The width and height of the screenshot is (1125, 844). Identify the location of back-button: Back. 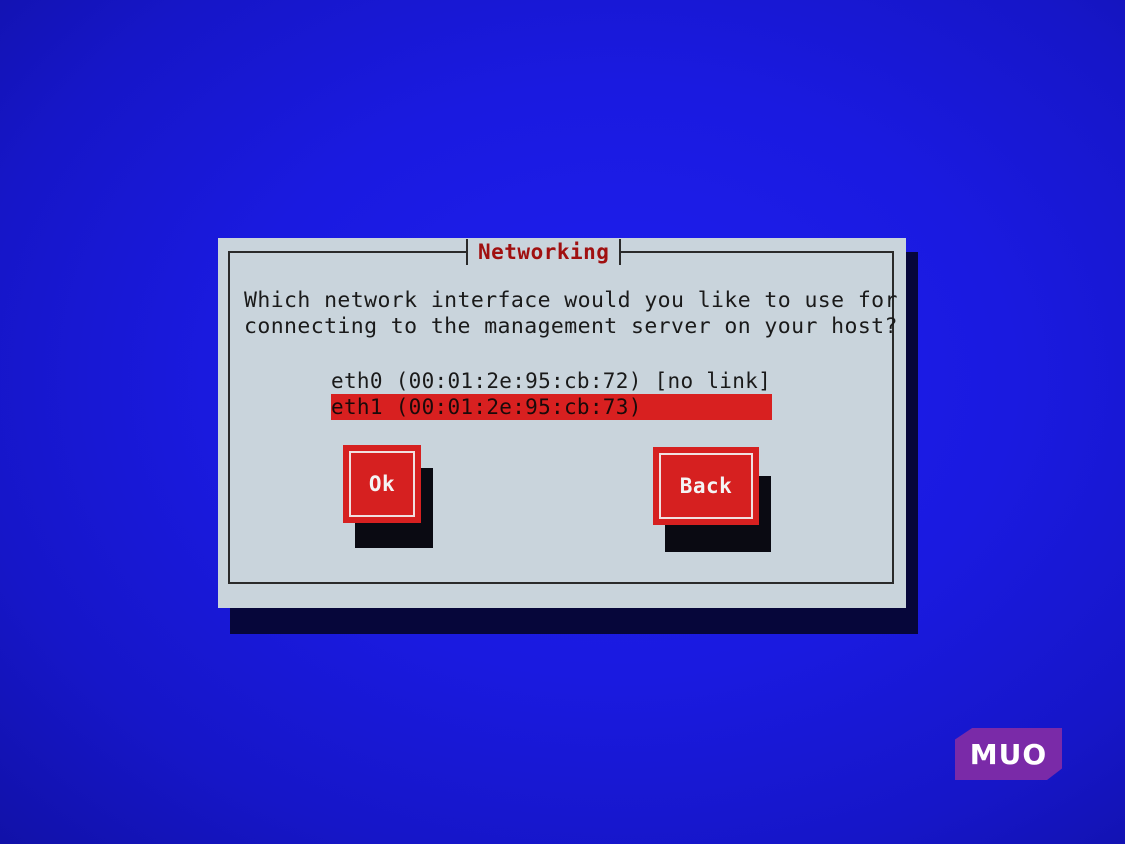
(706, 486).